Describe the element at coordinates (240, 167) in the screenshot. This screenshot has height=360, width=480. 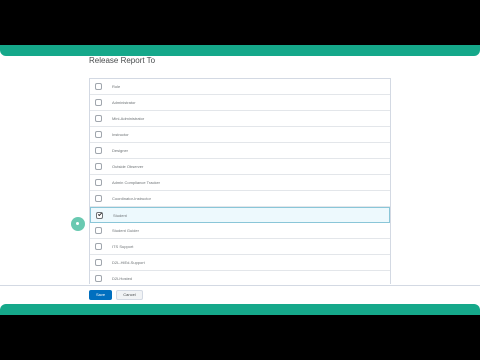
I see `role-row: Outside Observer` at that location.